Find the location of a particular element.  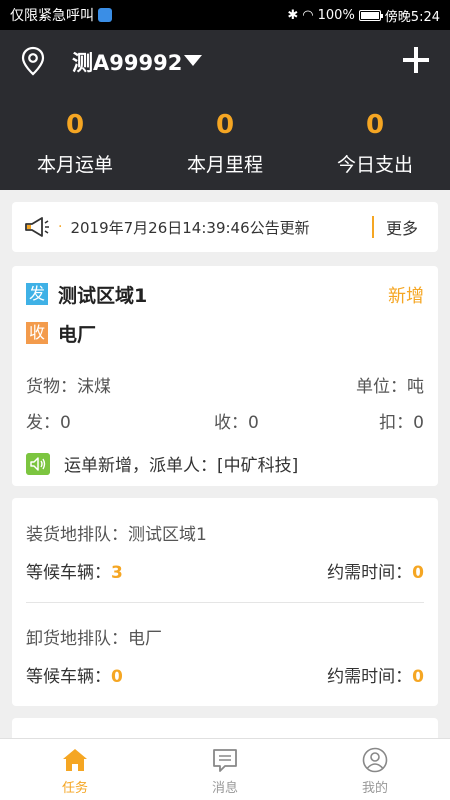

announcement-text: 2019年7月26日14:39:46公告更新 is located at coordinates (190, 227).